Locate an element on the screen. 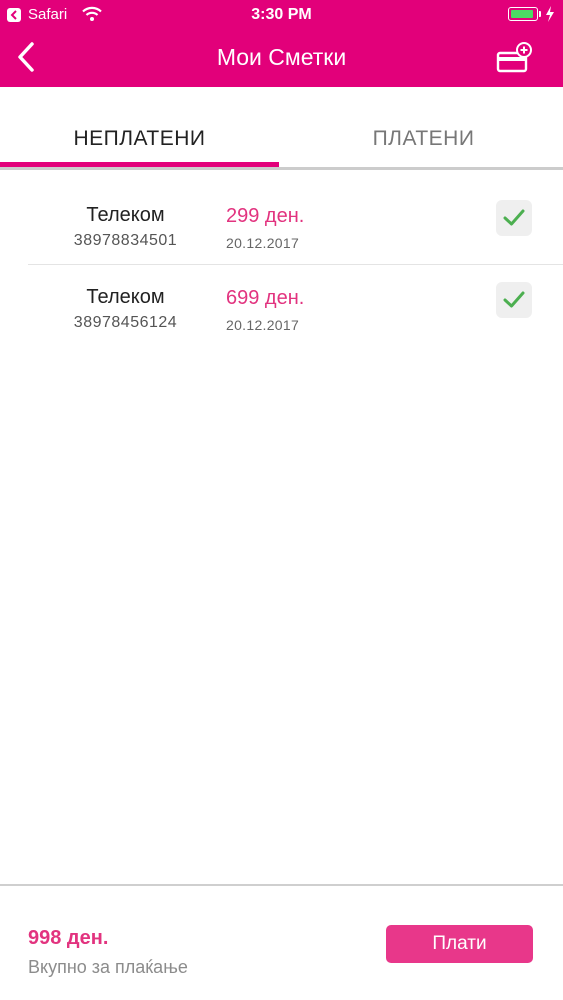 The height and width of the screenshot is (1000, 563). status-bar: Safari 3:30 PM is located at coordinates (281, 15).